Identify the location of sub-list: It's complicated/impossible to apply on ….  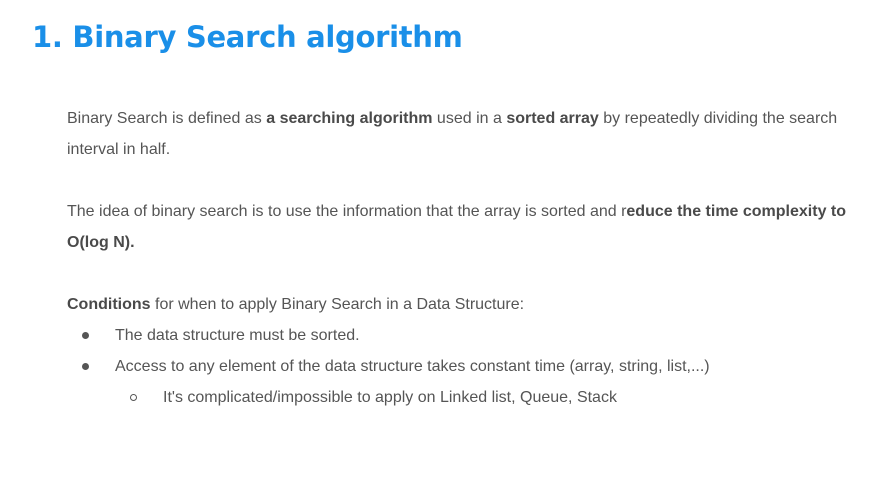
(491, 397).